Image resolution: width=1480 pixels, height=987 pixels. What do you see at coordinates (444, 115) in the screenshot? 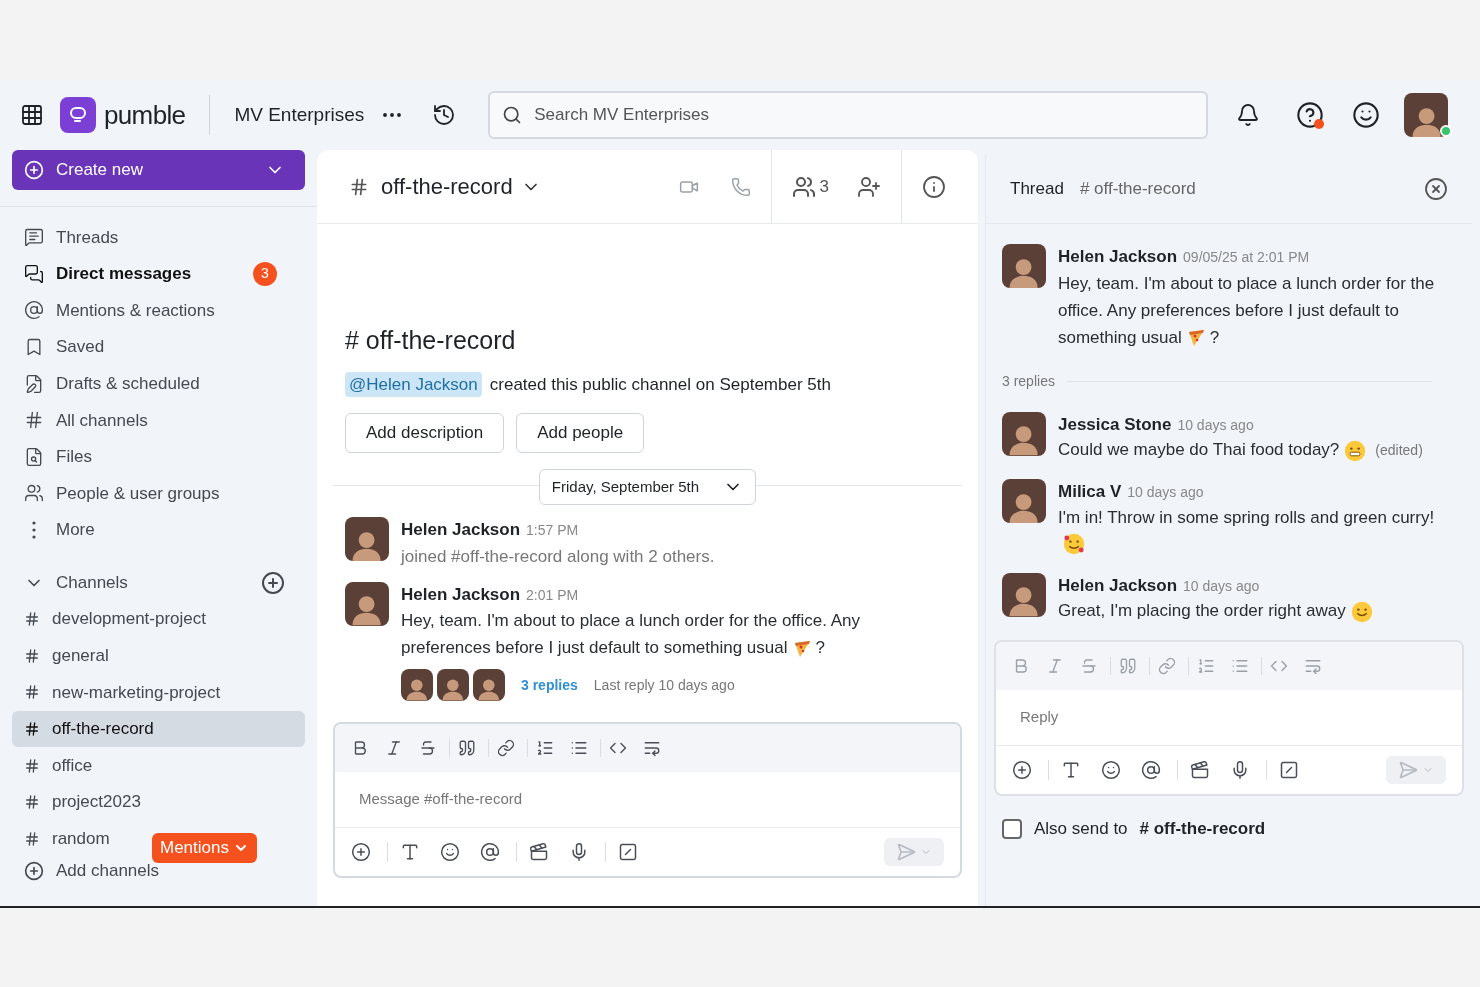
I see `history-icon` at bounding box center [444, 115].